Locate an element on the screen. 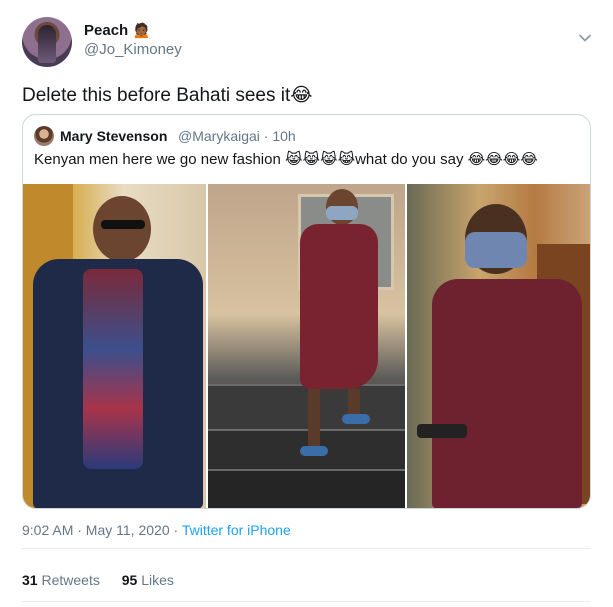 The image size is (613, 607). divider-bottom is located at coordinates (306, 601).